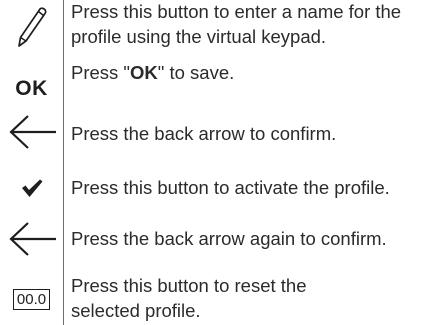 The width and height of the screenshot is (432, 325). Describe the element at coordinates (100, 72) in the screenshot. I see `instruction-save-prefix: Press "` at that location.